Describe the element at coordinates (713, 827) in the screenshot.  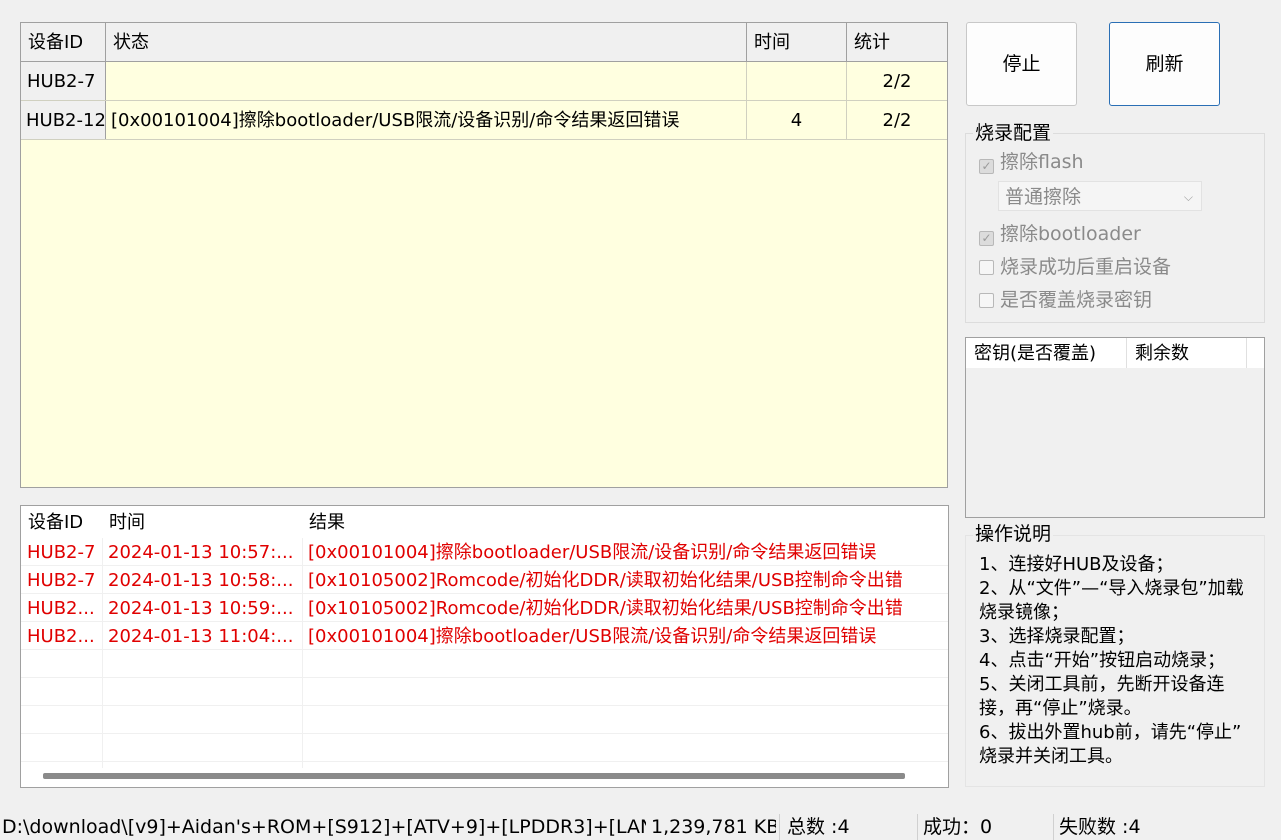
I see `status-size: 1,239,781 KB` at that location.